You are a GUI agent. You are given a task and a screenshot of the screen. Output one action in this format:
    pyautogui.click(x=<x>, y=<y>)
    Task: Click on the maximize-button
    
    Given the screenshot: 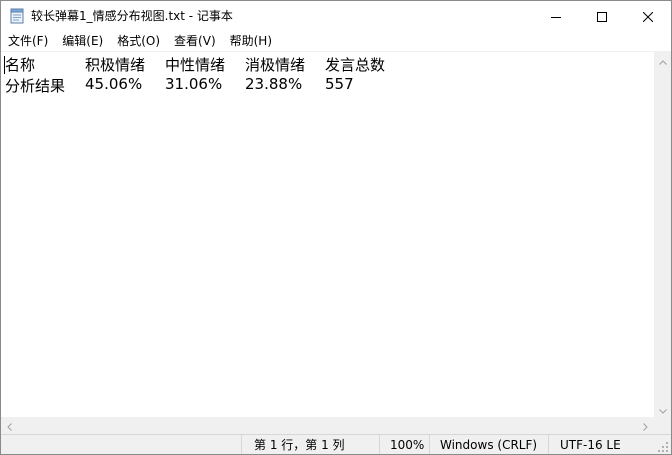 What is the action you would take?
    pyautogui.click(x=602, y=16)
    